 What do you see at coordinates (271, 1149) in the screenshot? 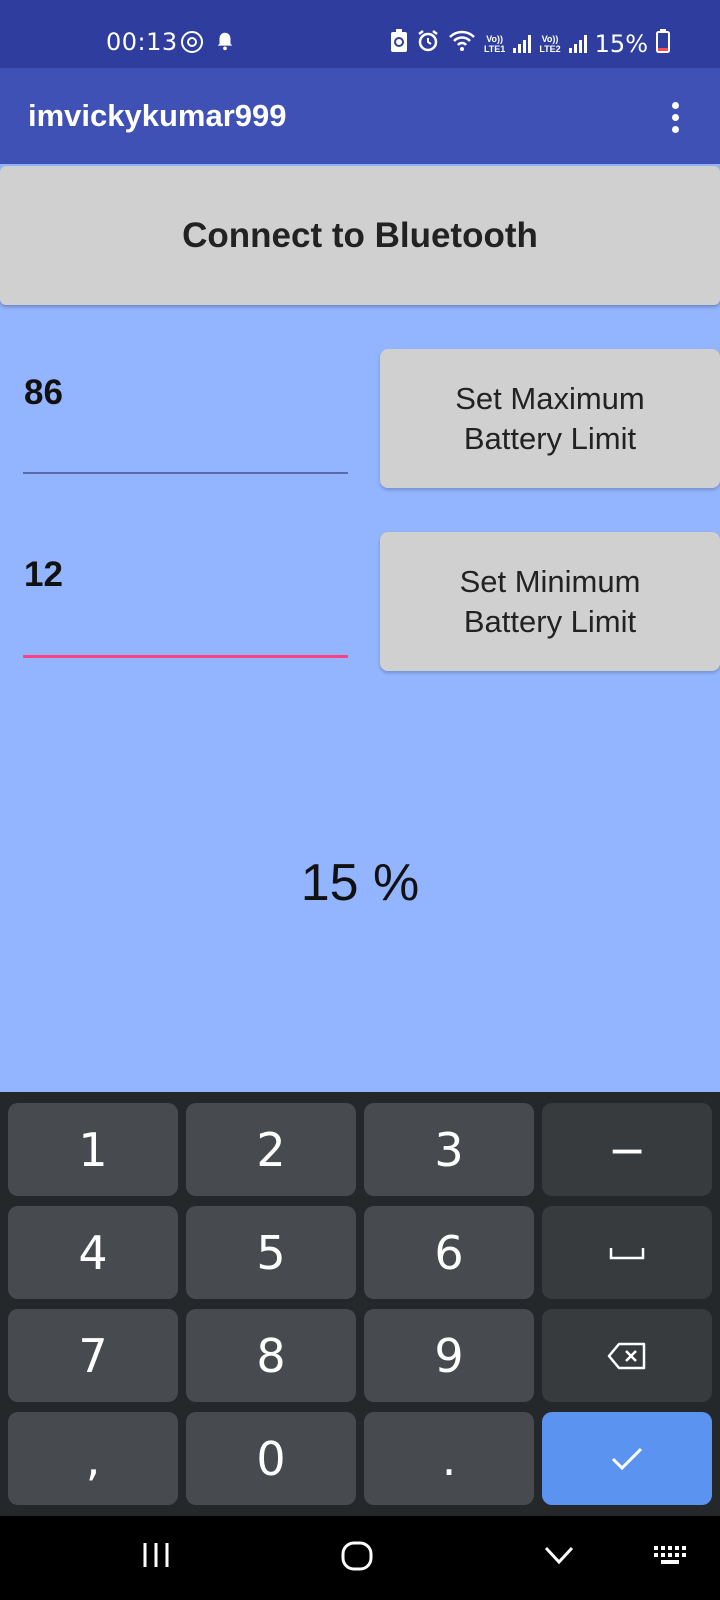
I see `key-2: 2` at bounding box center [271, 1149].